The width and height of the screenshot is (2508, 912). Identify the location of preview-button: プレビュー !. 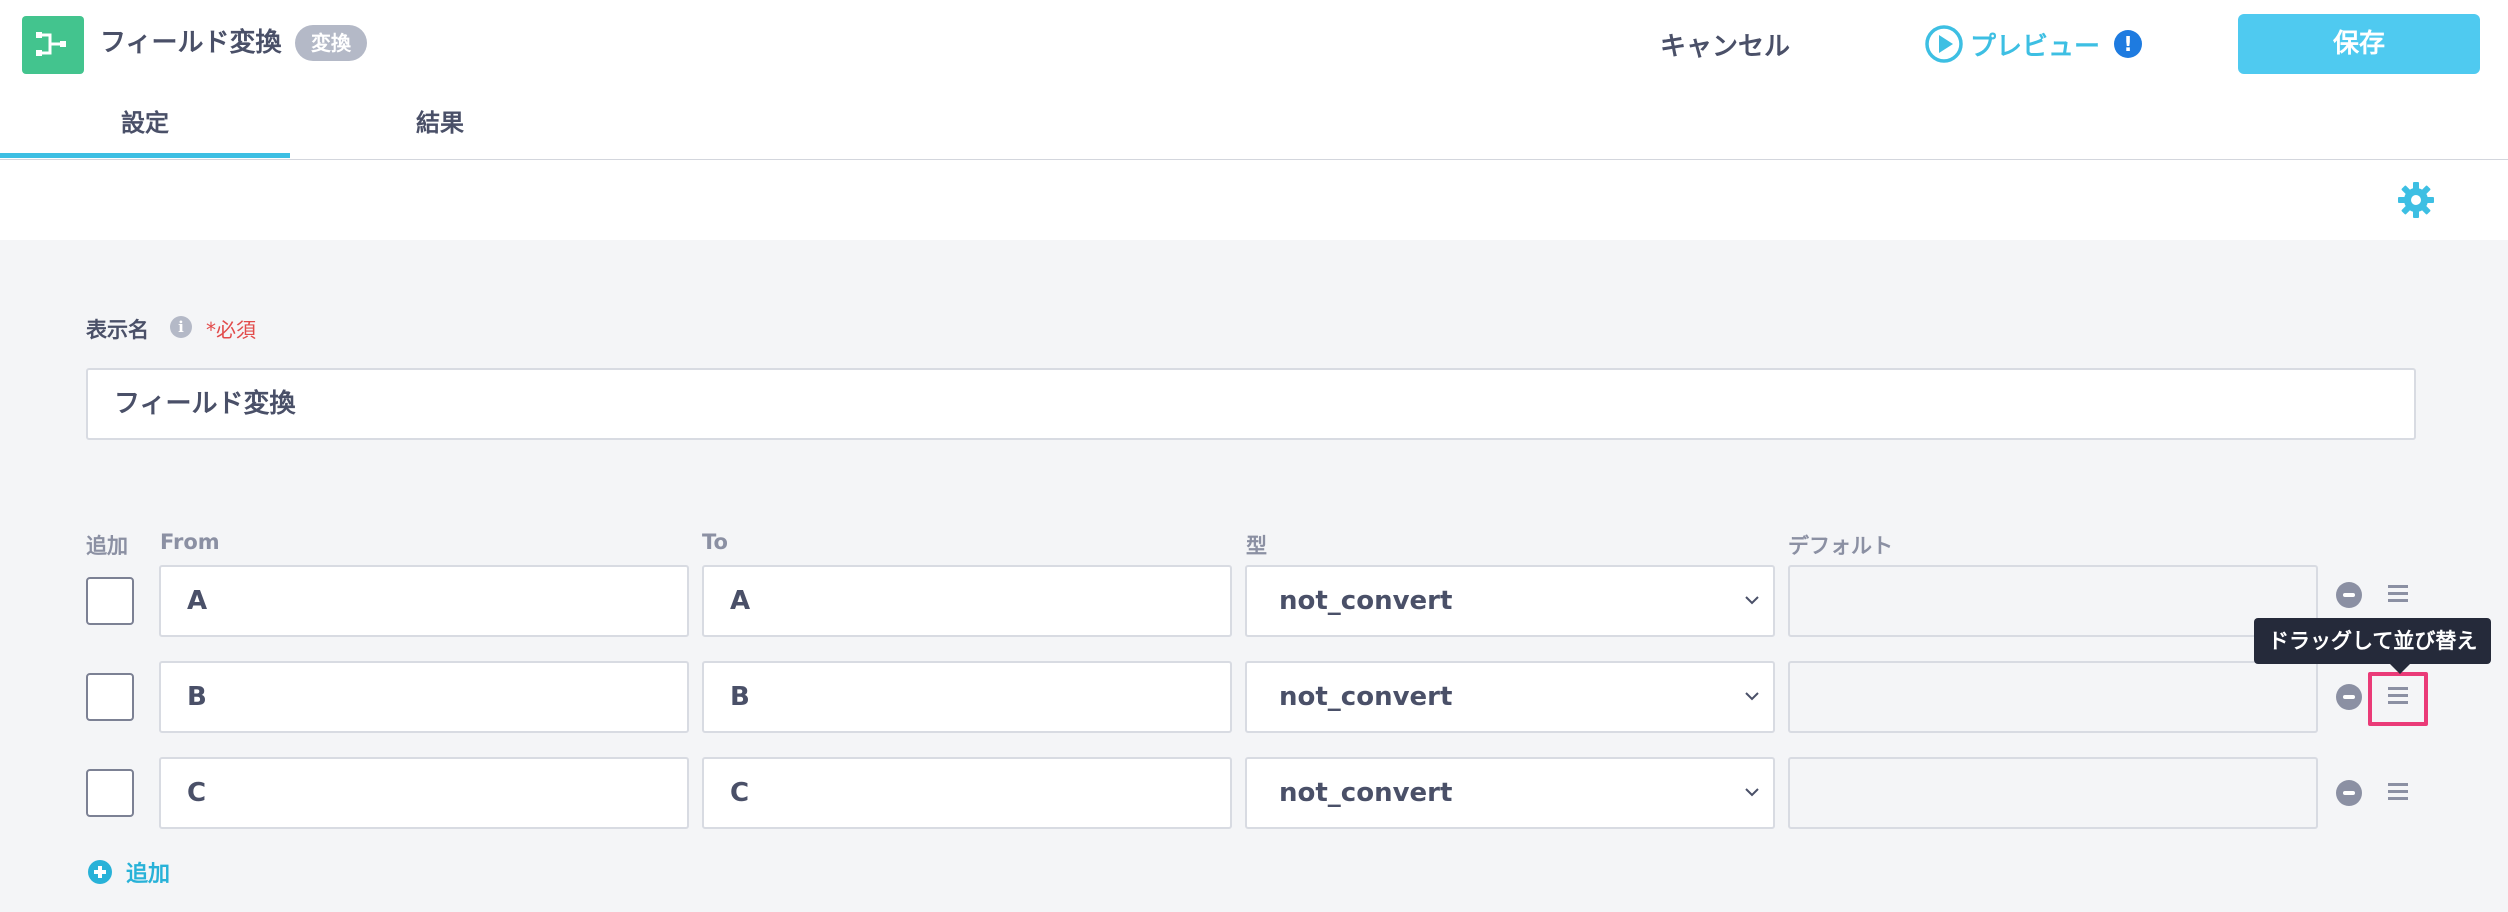
(2033, 44).